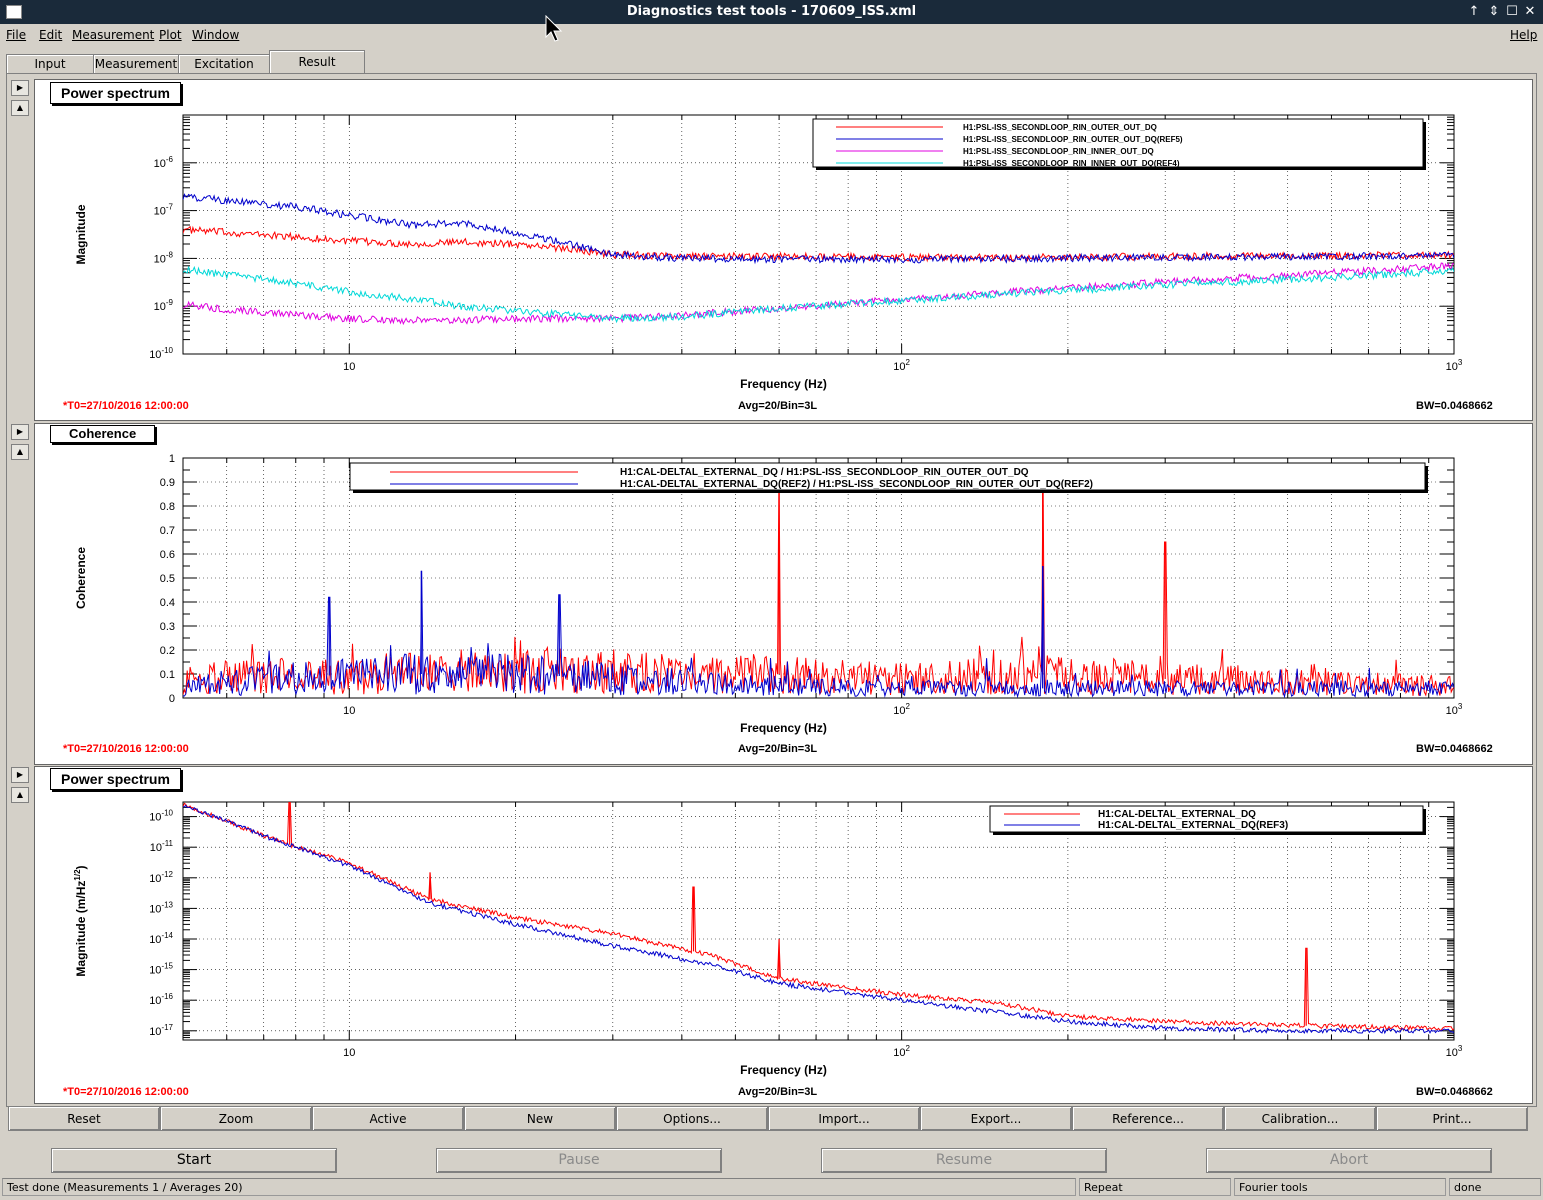 This screenshot has height=1200, width=1543. Describe the element at coordinates (1060, 127) in the screenshot. I see `legend-label-1: H1:PSL-ISS_SECONDLOOP_RIN_OUTER_OUT_DQ` at that location.